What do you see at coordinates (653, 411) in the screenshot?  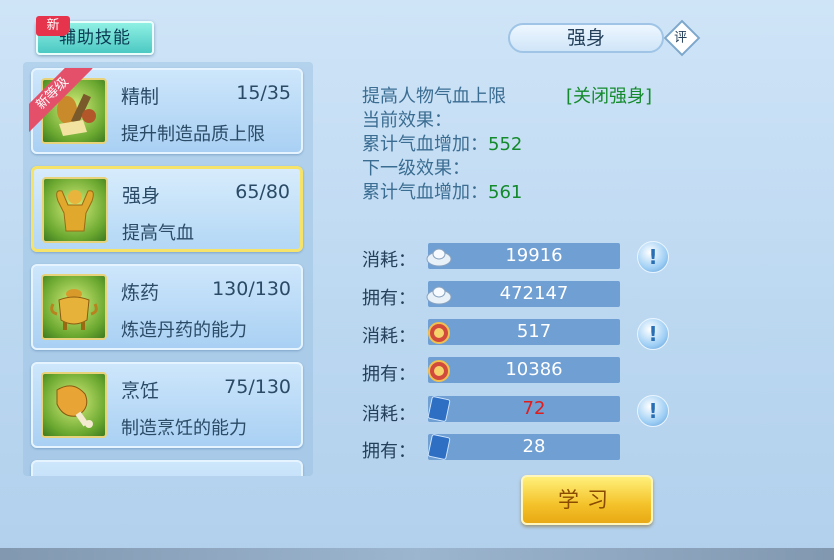 I see `energy-info-button: !` at bounding box center [653, 411].